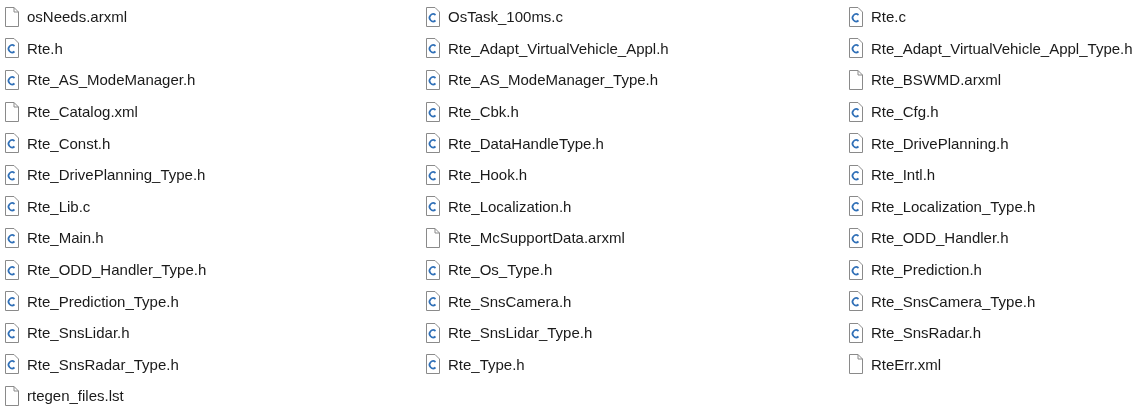 The width and height of the screenshot is (1143, 412). Describe the element at coordinates (103, 301) in the screenshot. I see `file-name: Rte_Prediction_Type.h` at that location.